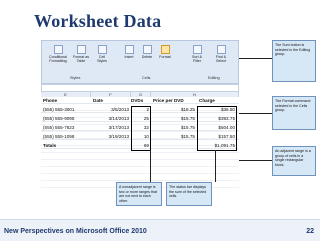 This screenshot has height=241, width=320. Describe the element at coordinates (147, 57) in the screenshot. I see `ribbon-button-label: Delete` at that location.